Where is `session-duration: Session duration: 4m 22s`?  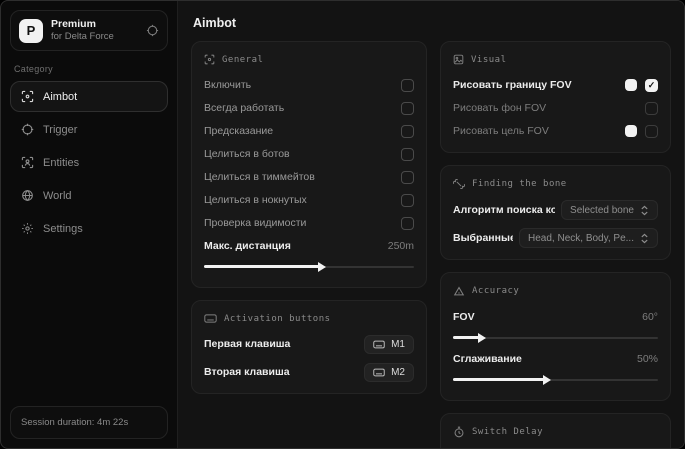
session-duration: Session duration: 4m 22s is located at coordinates (89, 422).